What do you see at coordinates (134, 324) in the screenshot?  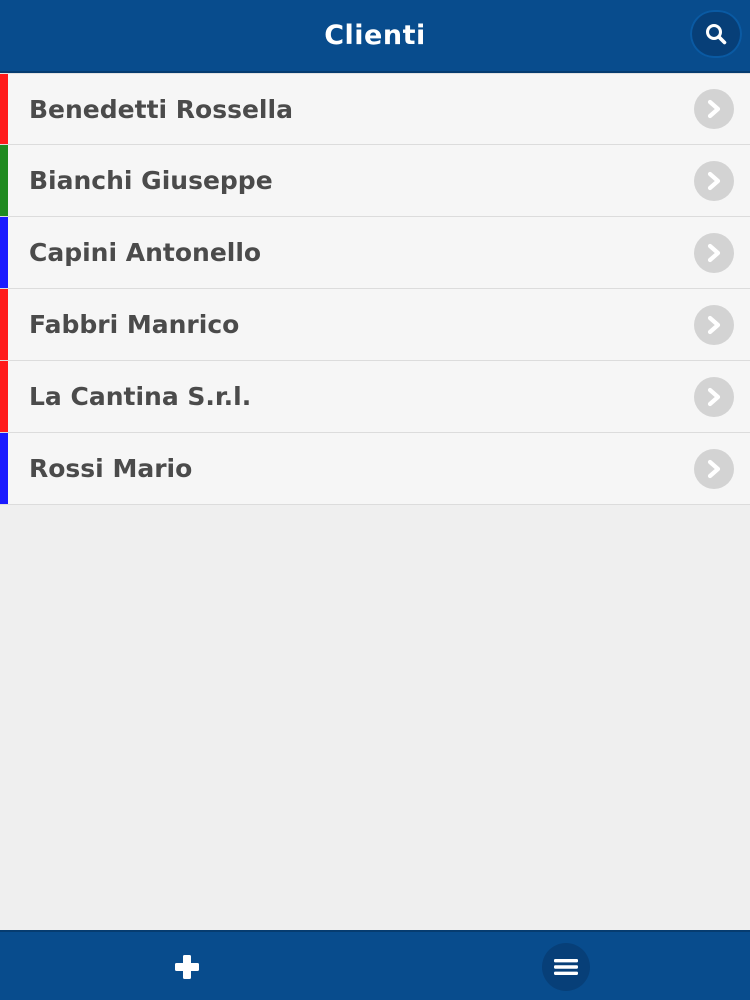 I see `client-name: Fabbri Manrico` at bounding box center [134, 324].